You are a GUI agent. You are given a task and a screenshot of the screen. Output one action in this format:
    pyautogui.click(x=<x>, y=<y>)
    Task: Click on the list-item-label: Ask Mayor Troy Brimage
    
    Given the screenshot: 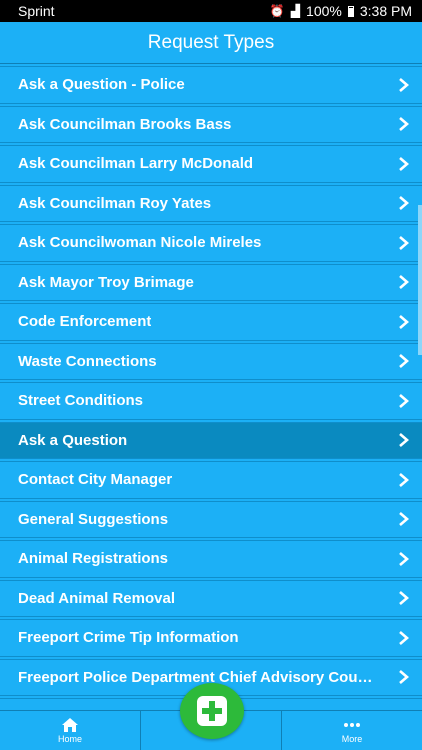 What is the action you would take?
    pyautogui.click(x=106, y=282)
    